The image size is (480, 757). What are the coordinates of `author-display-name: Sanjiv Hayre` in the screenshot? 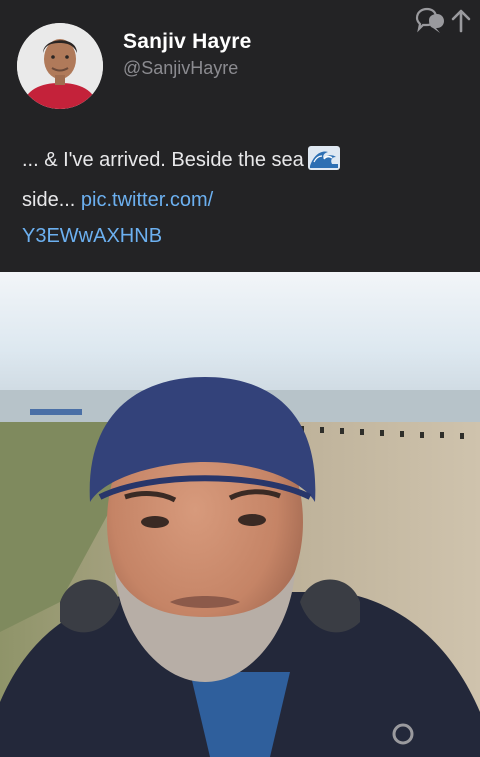 It's located at (187, 42).